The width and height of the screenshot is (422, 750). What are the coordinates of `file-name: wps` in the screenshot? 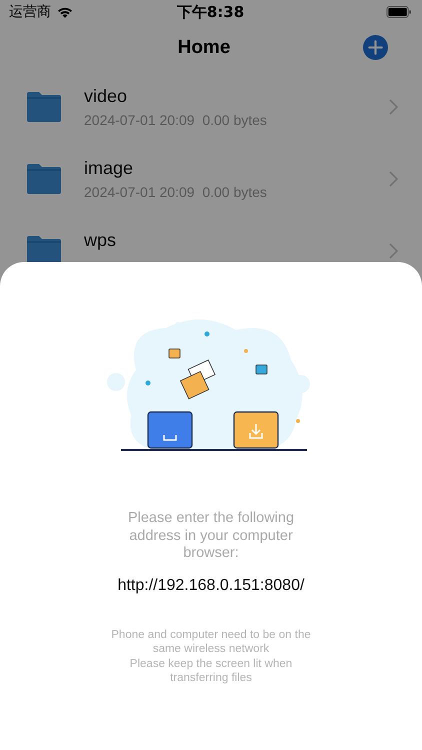 It's located at (101, 240).